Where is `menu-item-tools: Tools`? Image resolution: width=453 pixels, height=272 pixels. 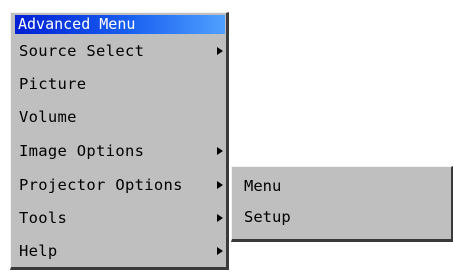 menu-item-tools: Tools is located at coordinates (122, 218).